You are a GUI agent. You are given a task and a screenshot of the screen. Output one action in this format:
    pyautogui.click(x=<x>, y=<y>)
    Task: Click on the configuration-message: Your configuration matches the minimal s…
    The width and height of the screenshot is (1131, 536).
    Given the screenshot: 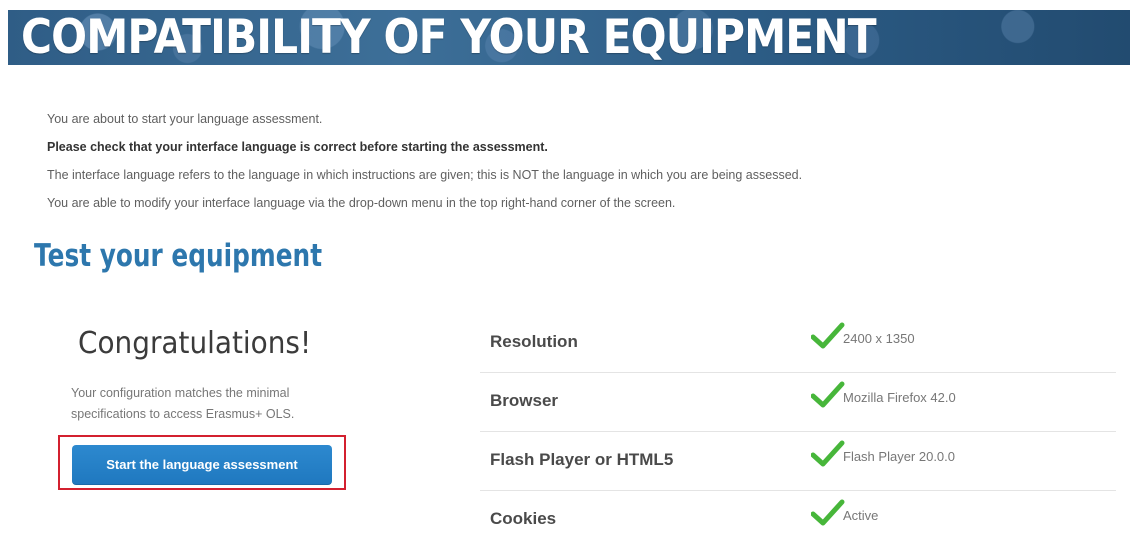 What is the action you would take?
    pyautogui.click(x=183, y=403)
    